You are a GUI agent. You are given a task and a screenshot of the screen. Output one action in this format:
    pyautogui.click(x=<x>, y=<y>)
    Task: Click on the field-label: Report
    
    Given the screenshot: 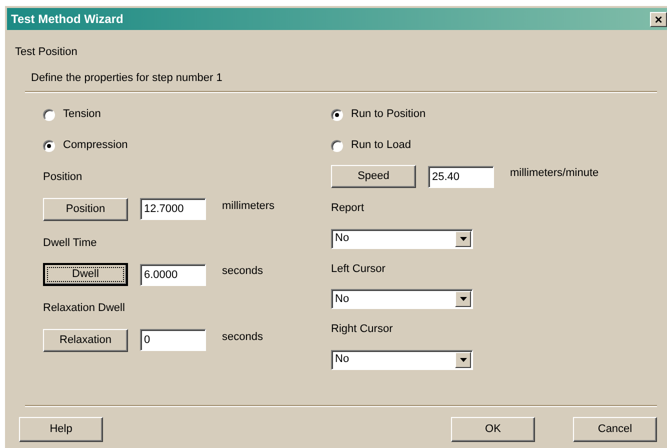 What is the action you would take?
    pyautogui.click(x=348, y=208)
    